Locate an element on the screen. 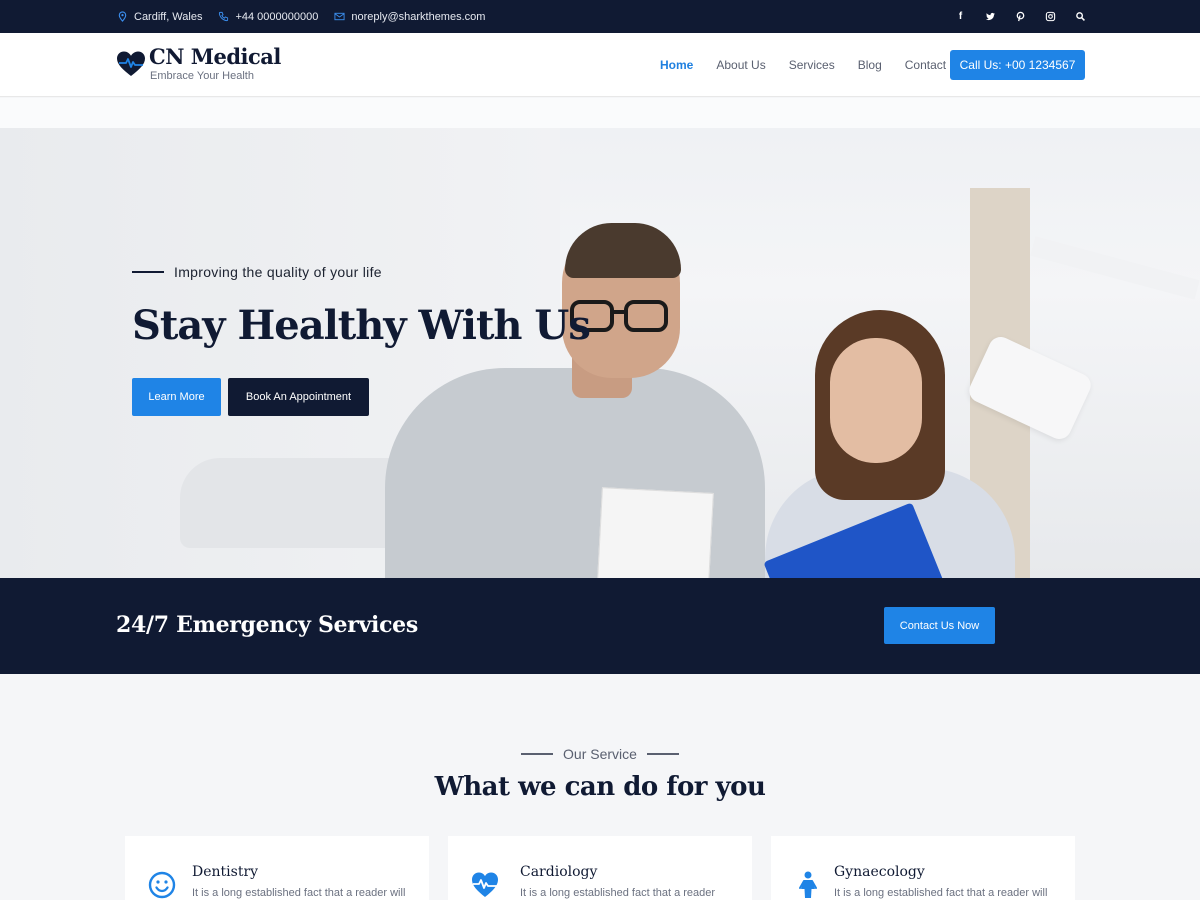 The height and width of the screenshot is (900, 1200). service-card-title: Cardiology is located at coordinates (559, 872).